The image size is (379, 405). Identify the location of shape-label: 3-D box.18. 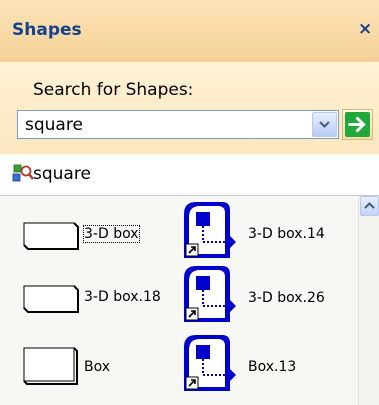
(122, 297).